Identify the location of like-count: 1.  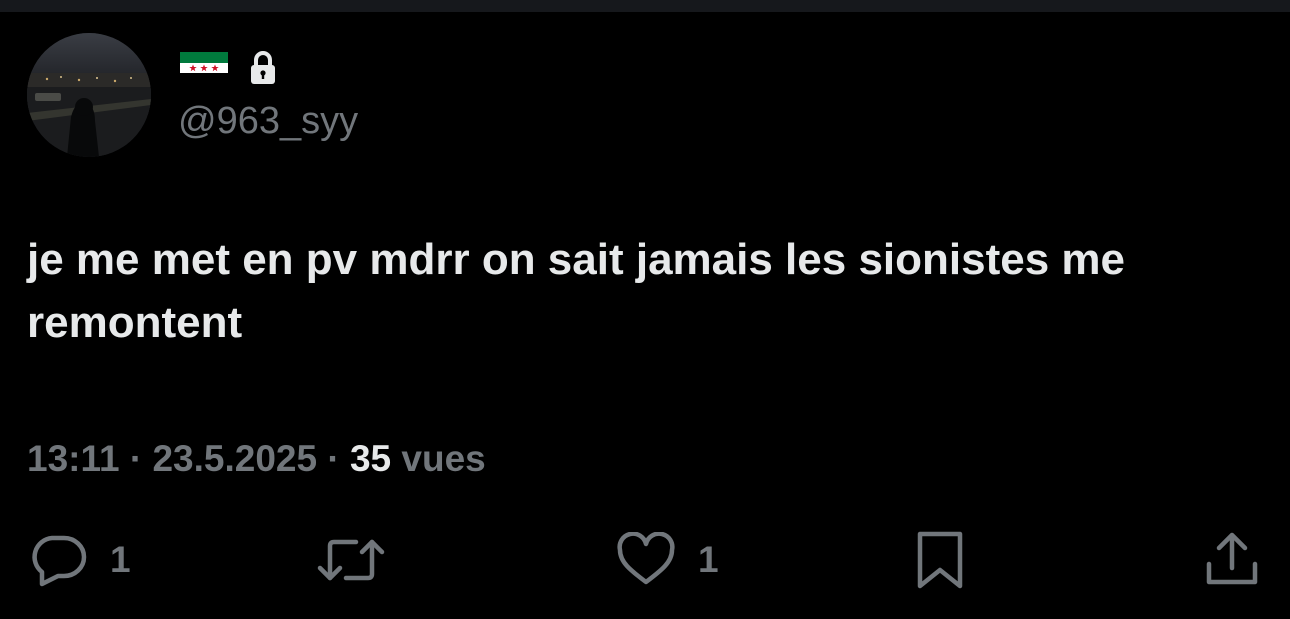
(708, 559).